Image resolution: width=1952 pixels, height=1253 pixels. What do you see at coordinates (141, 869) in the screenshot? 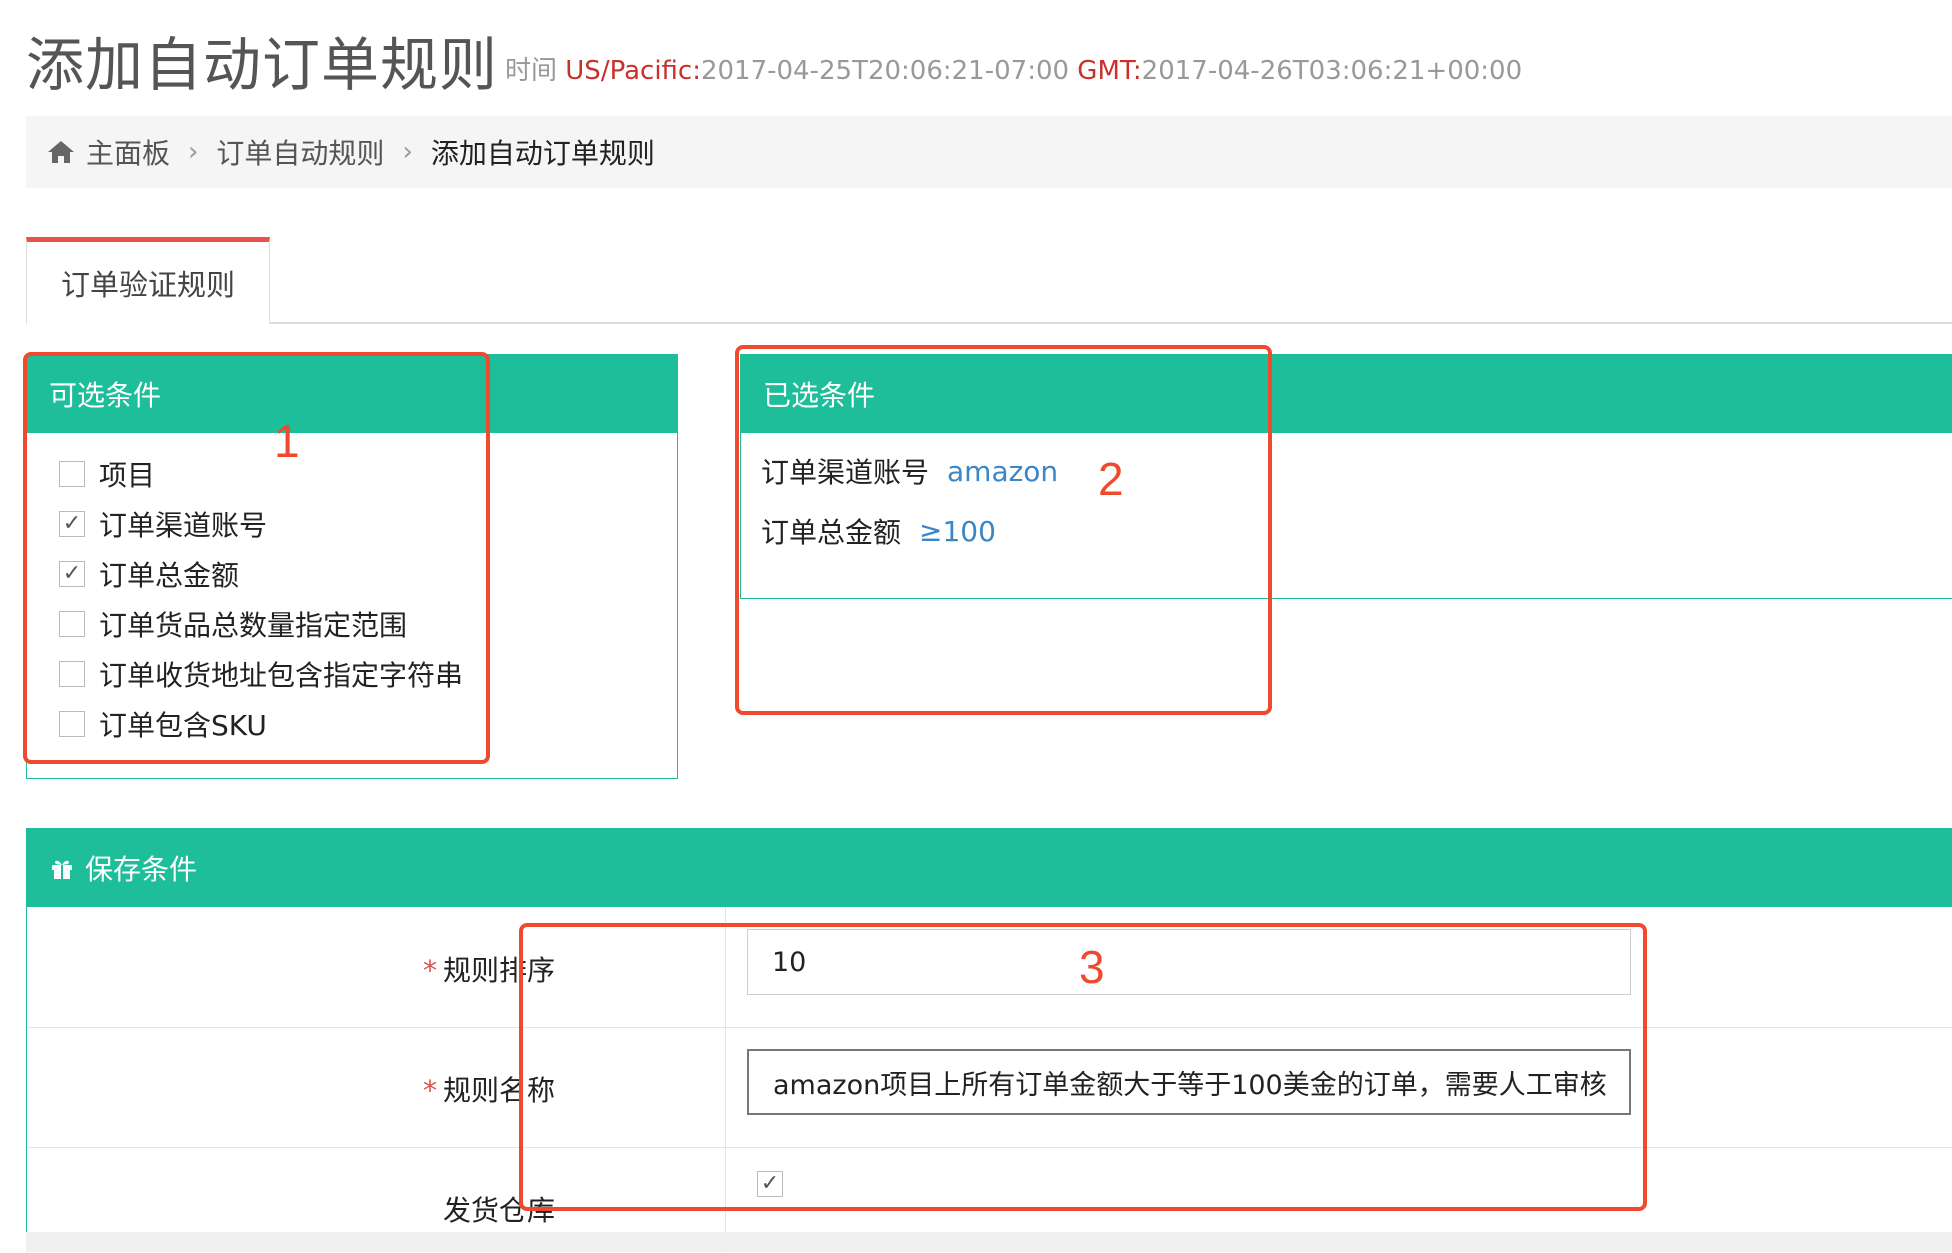
I see `save-conditions-title: 保存条件` at bounding box center [141, 869].